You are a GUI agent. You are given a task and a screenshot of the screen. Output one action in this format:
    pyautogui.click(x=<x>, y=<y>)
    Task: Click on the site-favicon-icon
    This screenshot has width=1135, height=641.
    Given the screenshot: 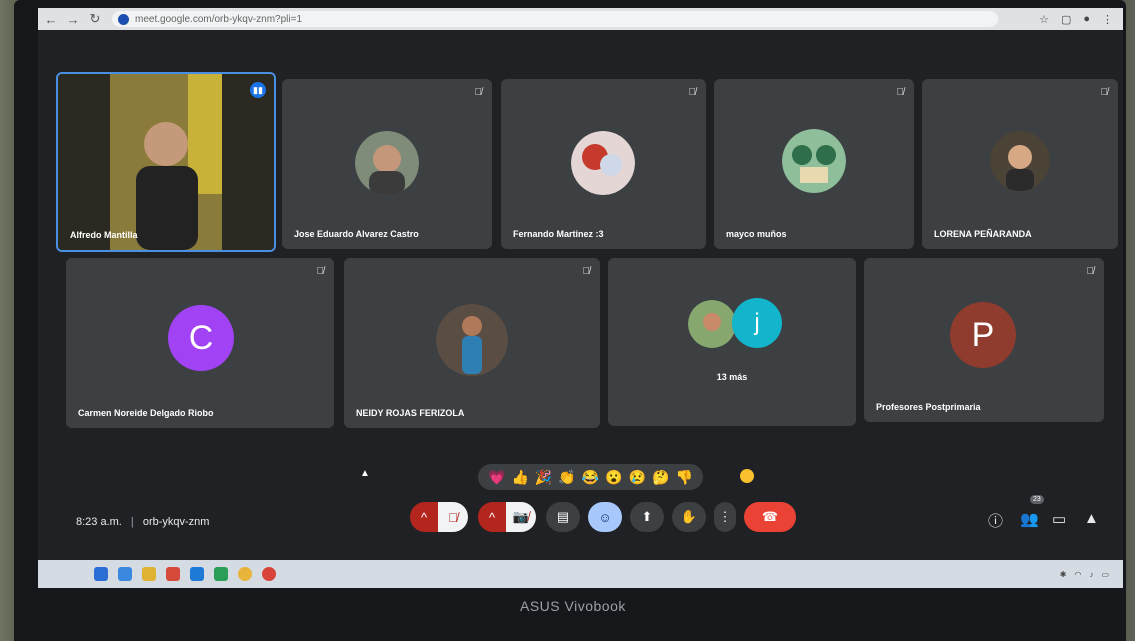 What is the action you would take?
    pyautogui.click(x=123, y=19)
    